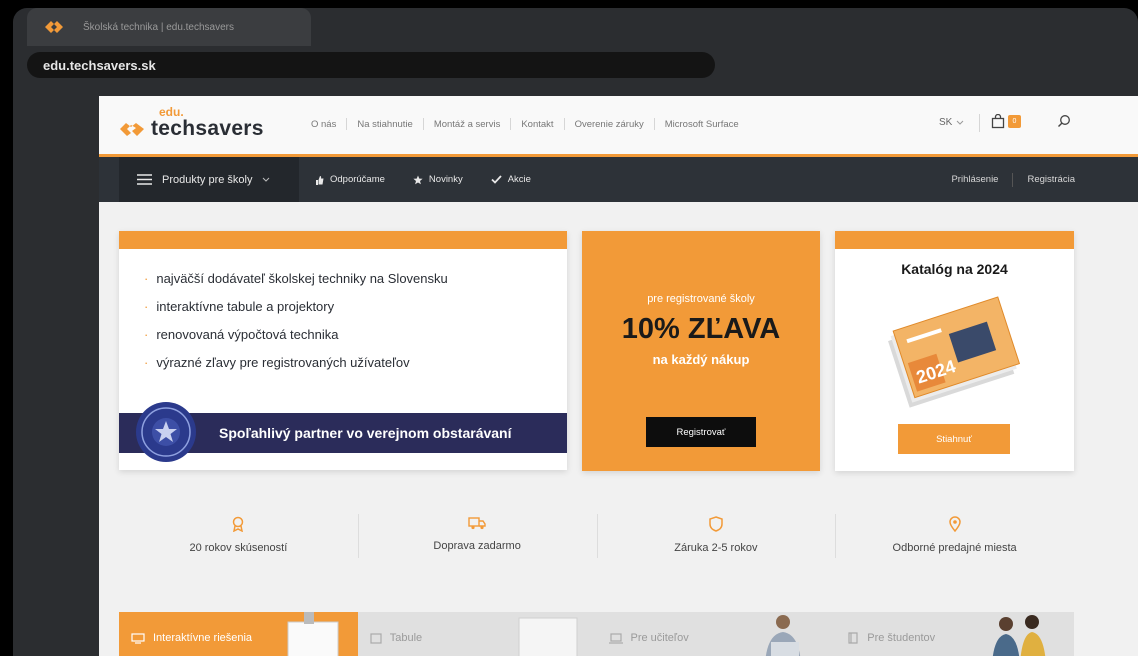  I want to click on feature-label: Doprava zadarmo, so click(477, 546).